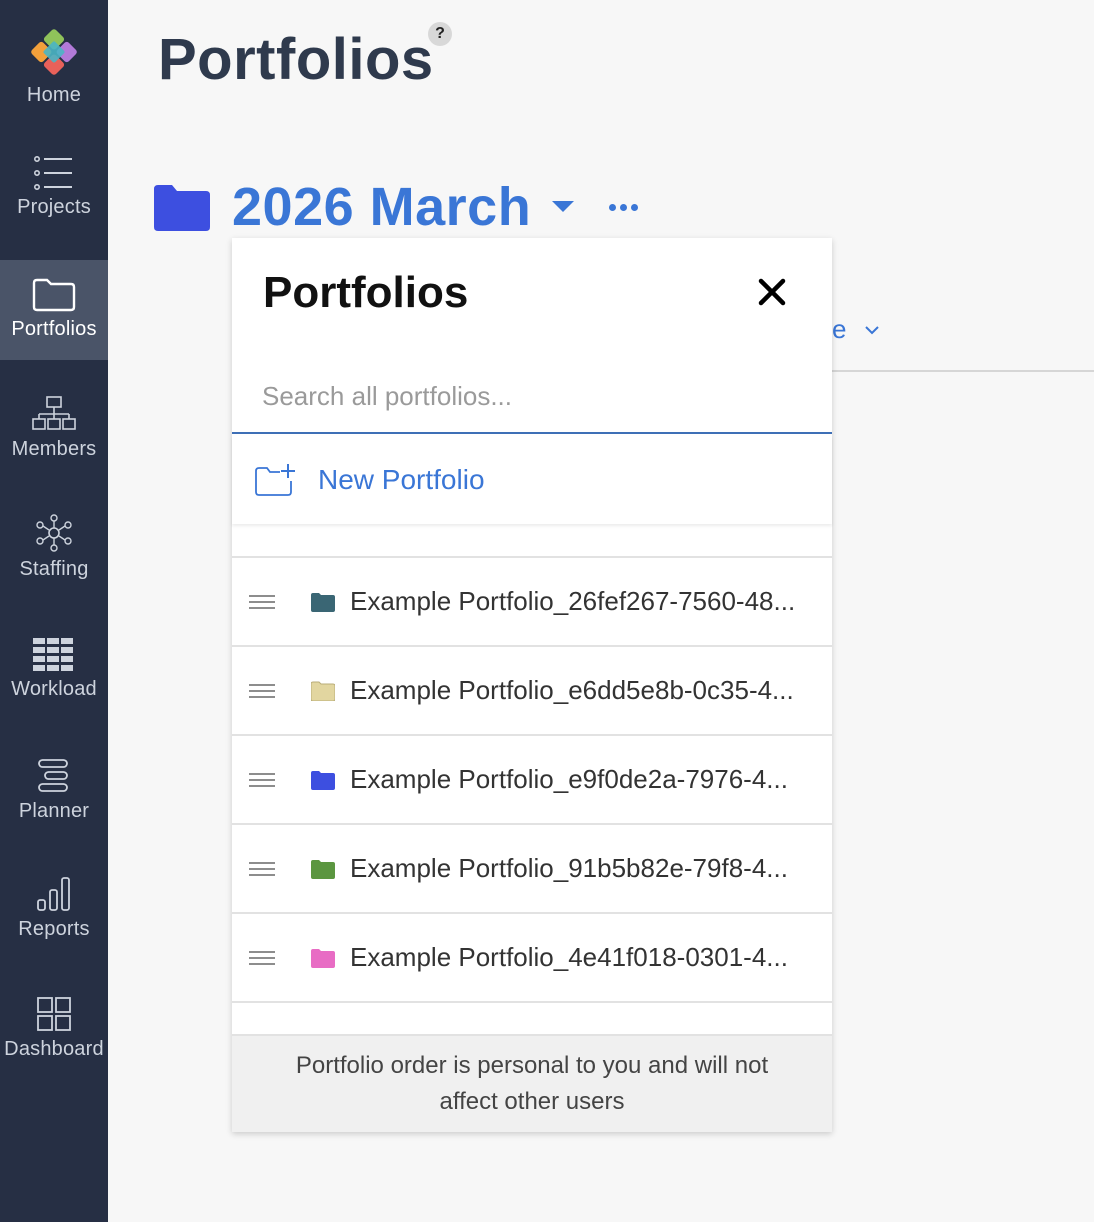 Image resolution: width=1094 pixels, height=1222 pixels. I want to click on nav-staffing-label: Staffing, so click(54, 569).